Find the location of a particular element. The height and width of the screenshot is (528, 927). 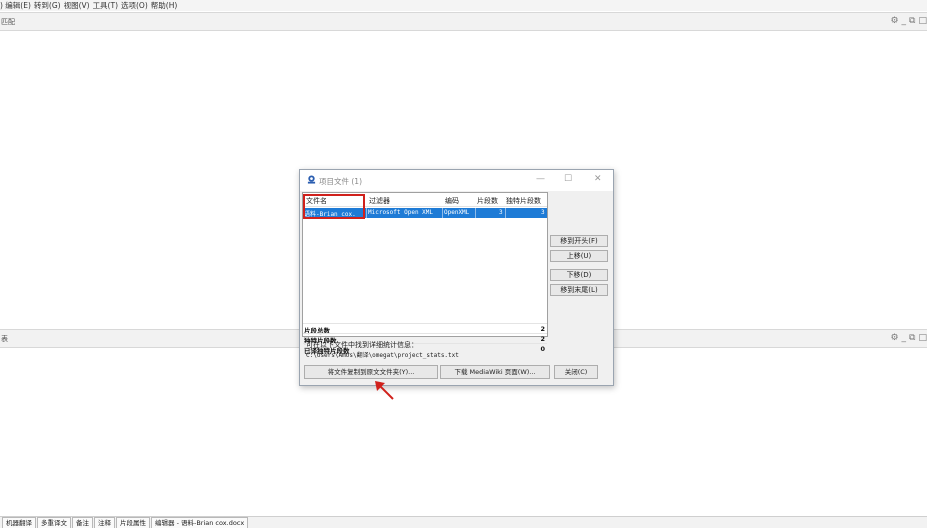

tab-multiple-translations: 多重译文 is located at coordinates (54, 522).